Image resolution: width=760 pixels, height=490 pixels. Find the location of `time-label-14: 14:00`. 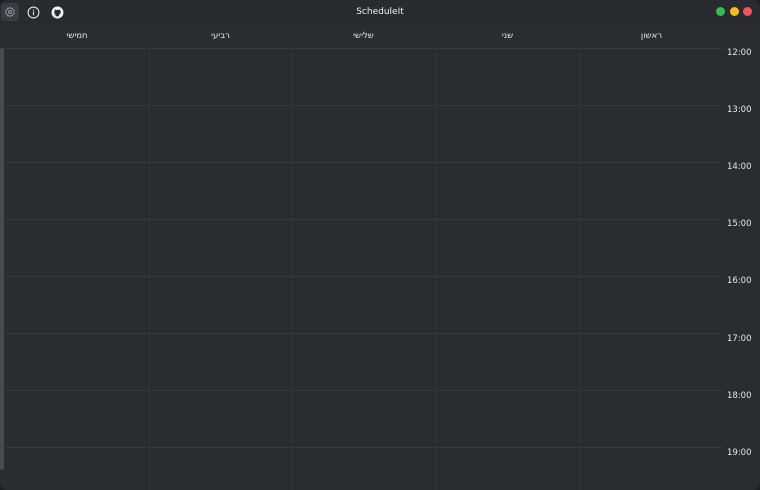

time-label-14: 14:00 is located at coordinates (739, 167).